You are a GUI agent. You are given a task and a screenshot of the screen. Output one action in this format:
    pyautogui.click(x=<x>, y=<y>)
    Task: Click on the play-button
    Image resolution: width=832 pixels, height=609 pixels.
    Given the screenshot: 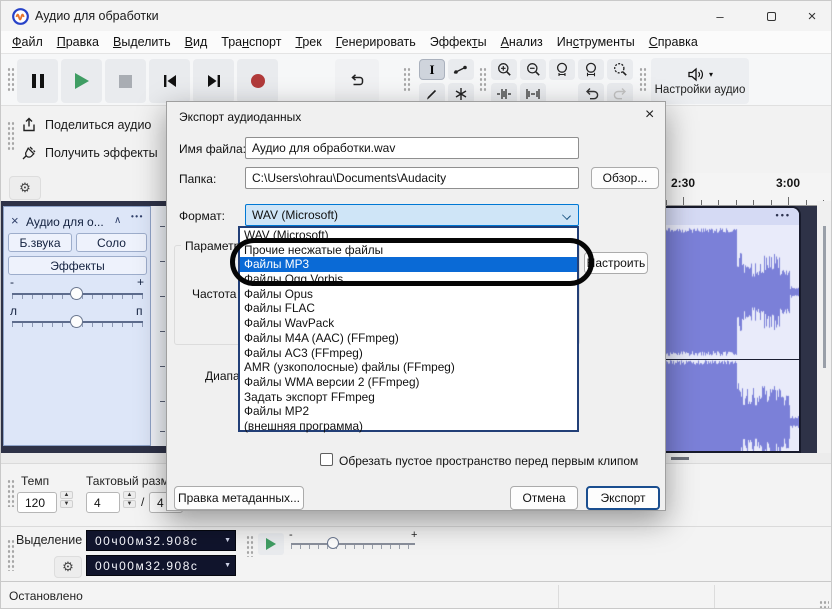 What is the action you would take?
    pyautogui.click(x=81, y=81)
    